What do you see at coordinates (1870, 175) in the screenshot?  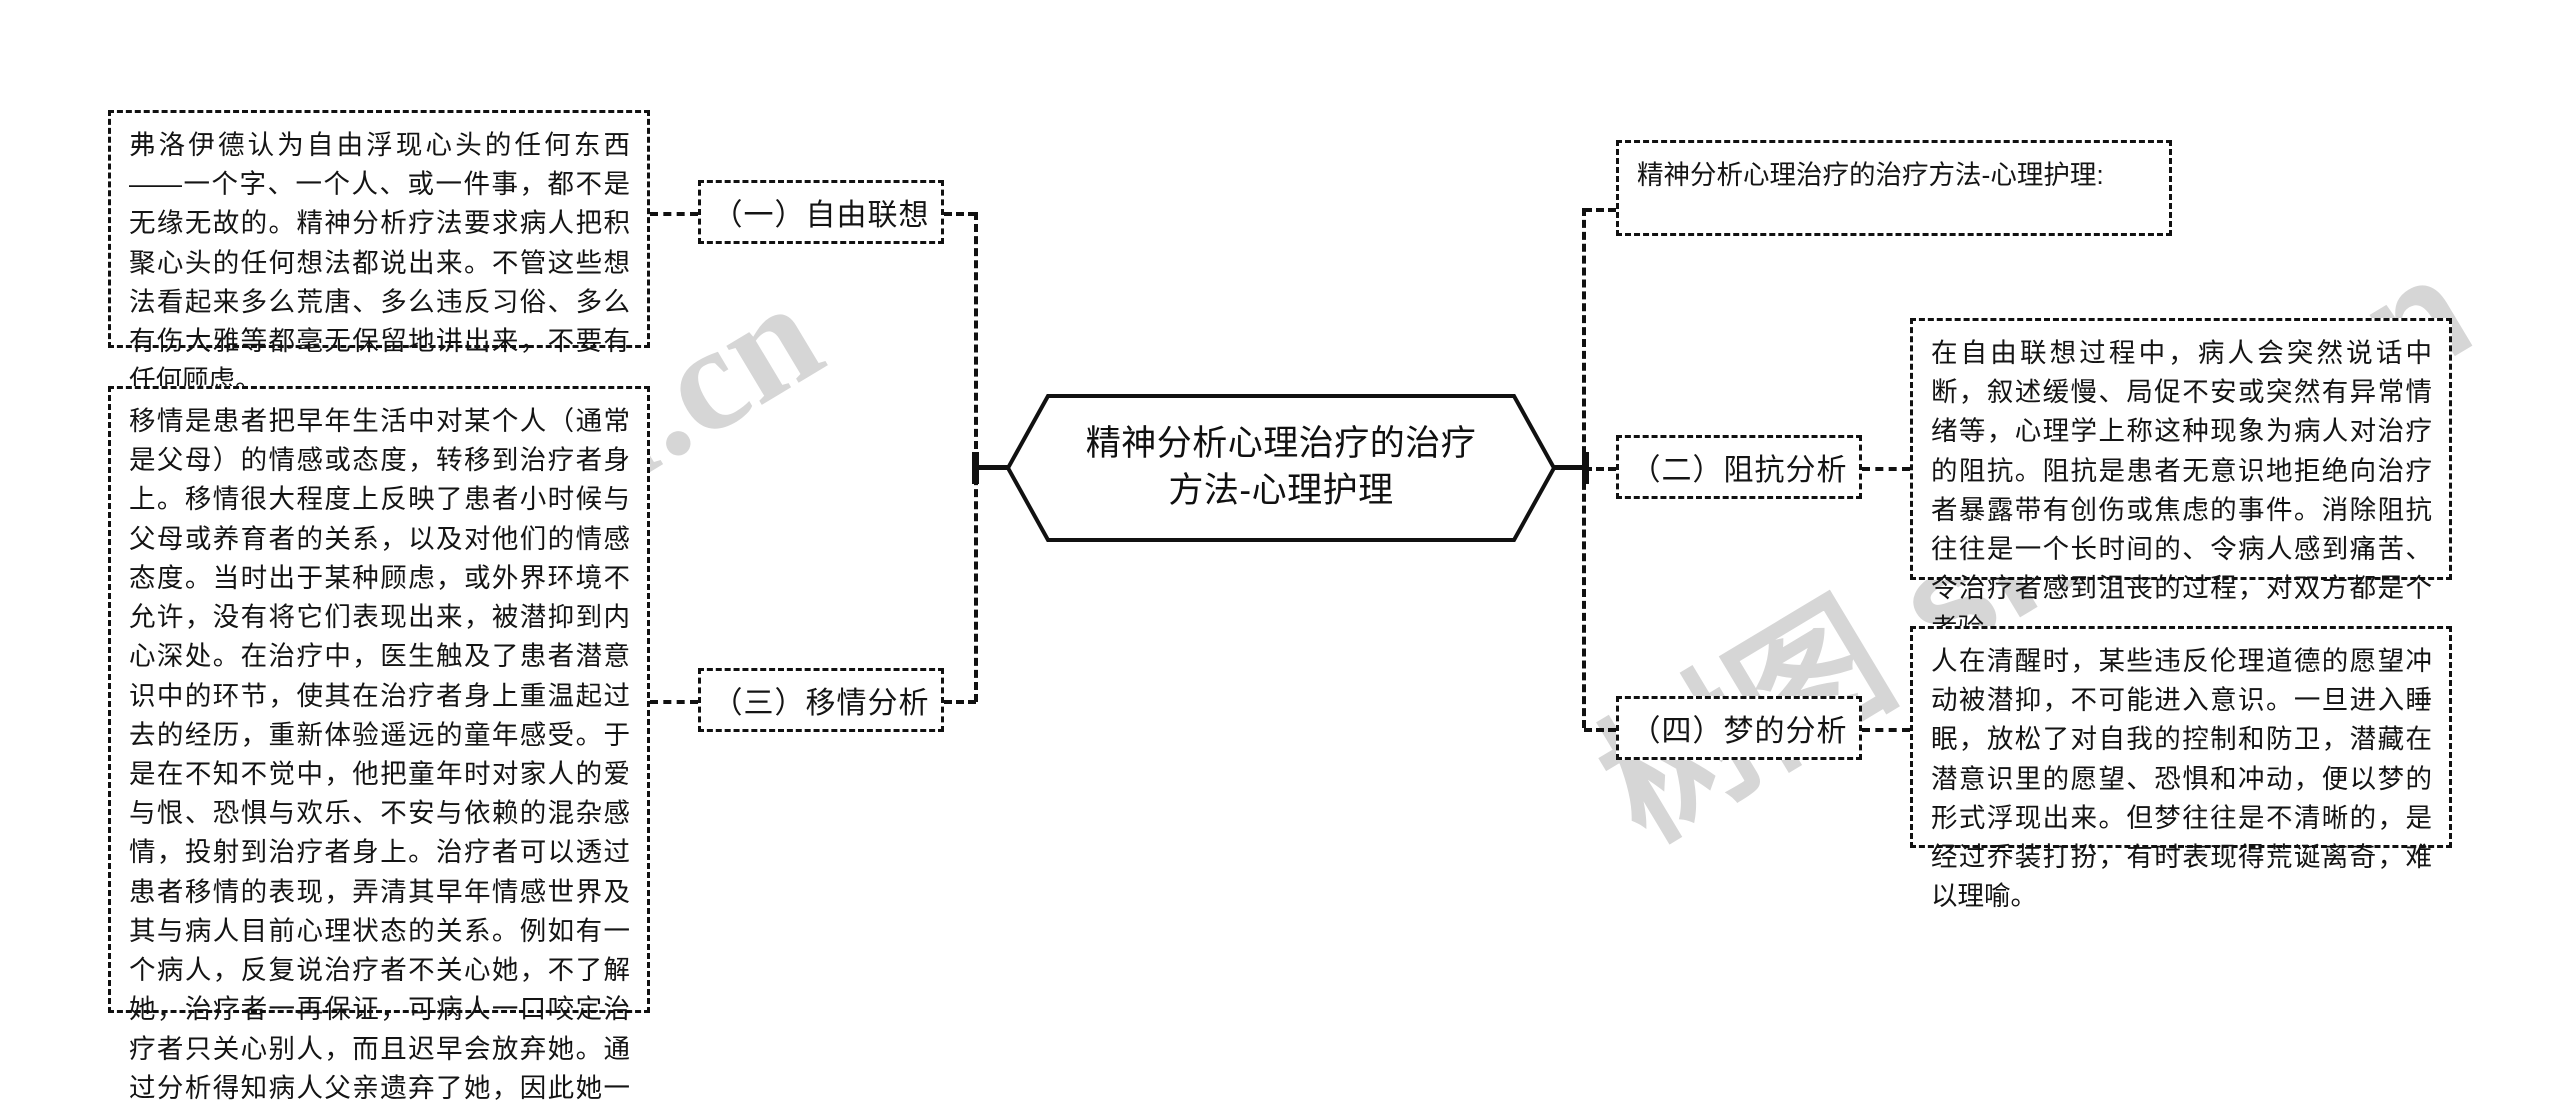 I see `right-heading-text: 精神分析心理治疗的治疗方法-心理护理:` at bounding box center [1870, 175].